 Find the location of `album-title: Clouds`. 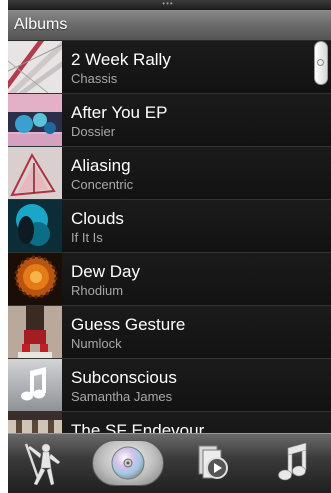

album-title: Clouds is located at coordinates (97, 218).